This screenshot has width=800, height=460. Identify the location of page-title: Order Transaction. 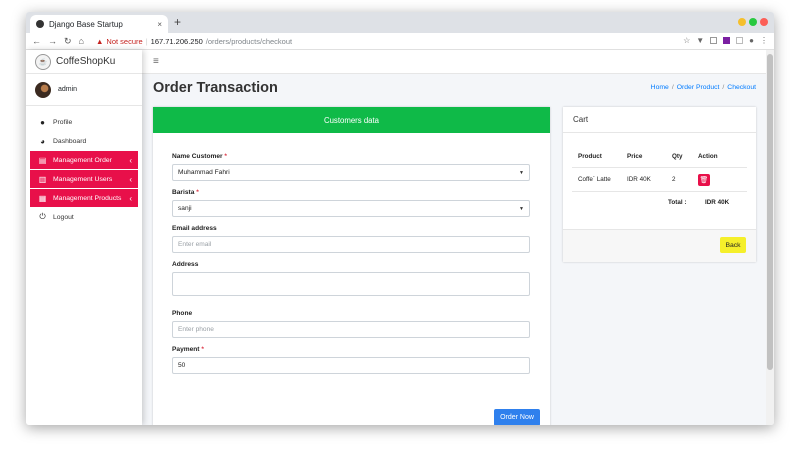
(215, 88).